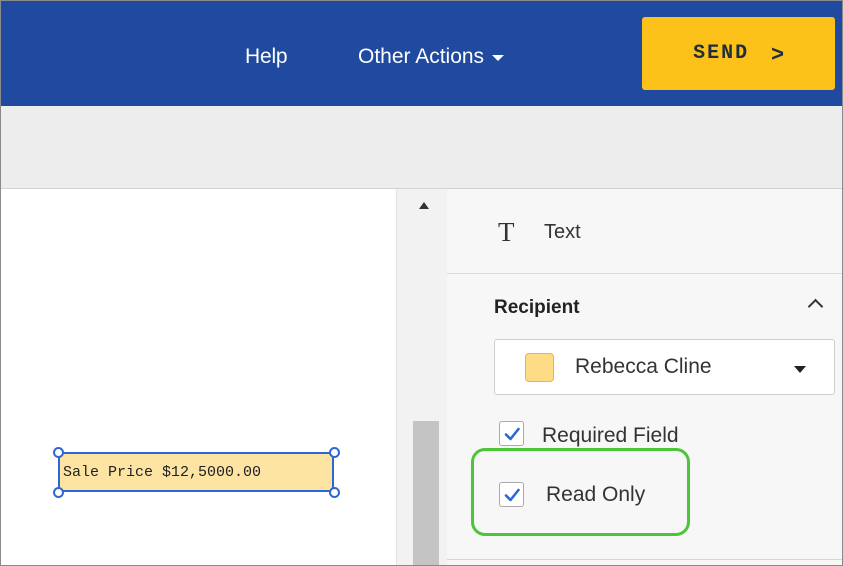 Image resolution: width=843 pixels, height=566 pixels. What do you see at coordinates (506, 232) in the screenshot?
I see `text-type-icon: T` at bounding box center [506, 232].